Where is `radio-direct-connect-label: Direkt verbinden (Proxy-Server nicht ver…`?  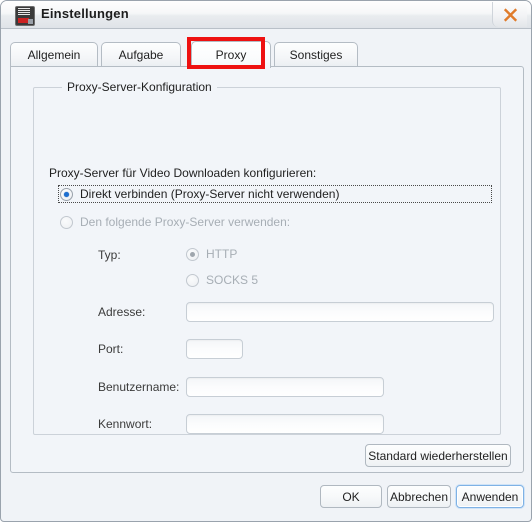
radio-direct-connect-label: Direkt verbinden (Proxy-Server nicht ver… is located at coordinates (210, 194).